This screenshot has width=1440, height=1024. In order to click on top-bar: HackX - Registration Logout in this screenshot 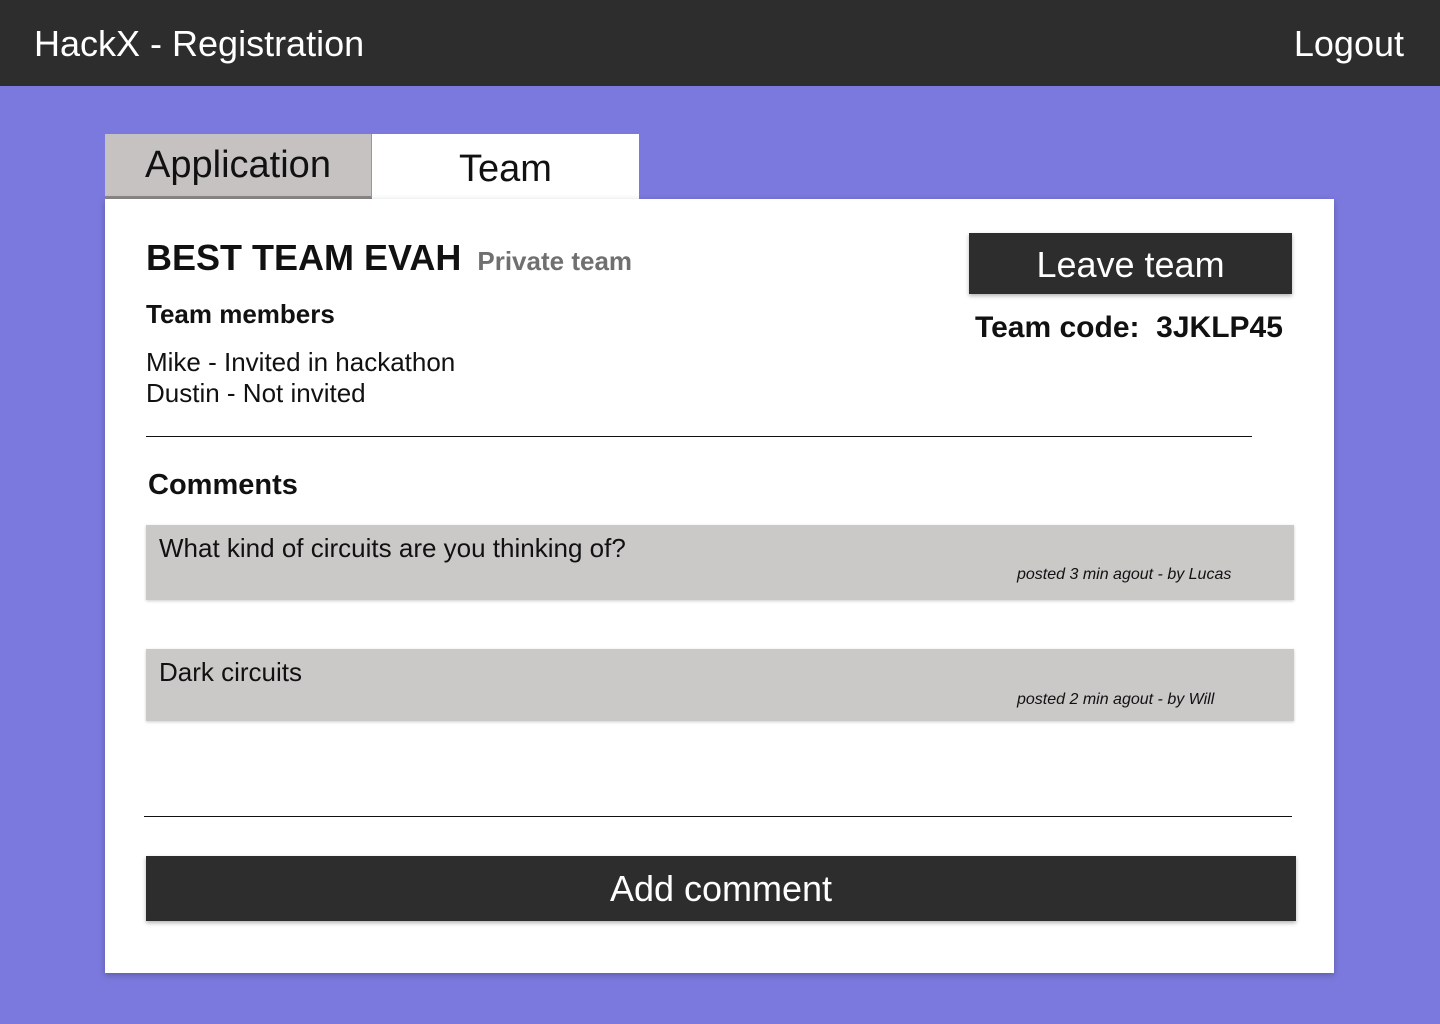, I will do `click(720, 43)`.